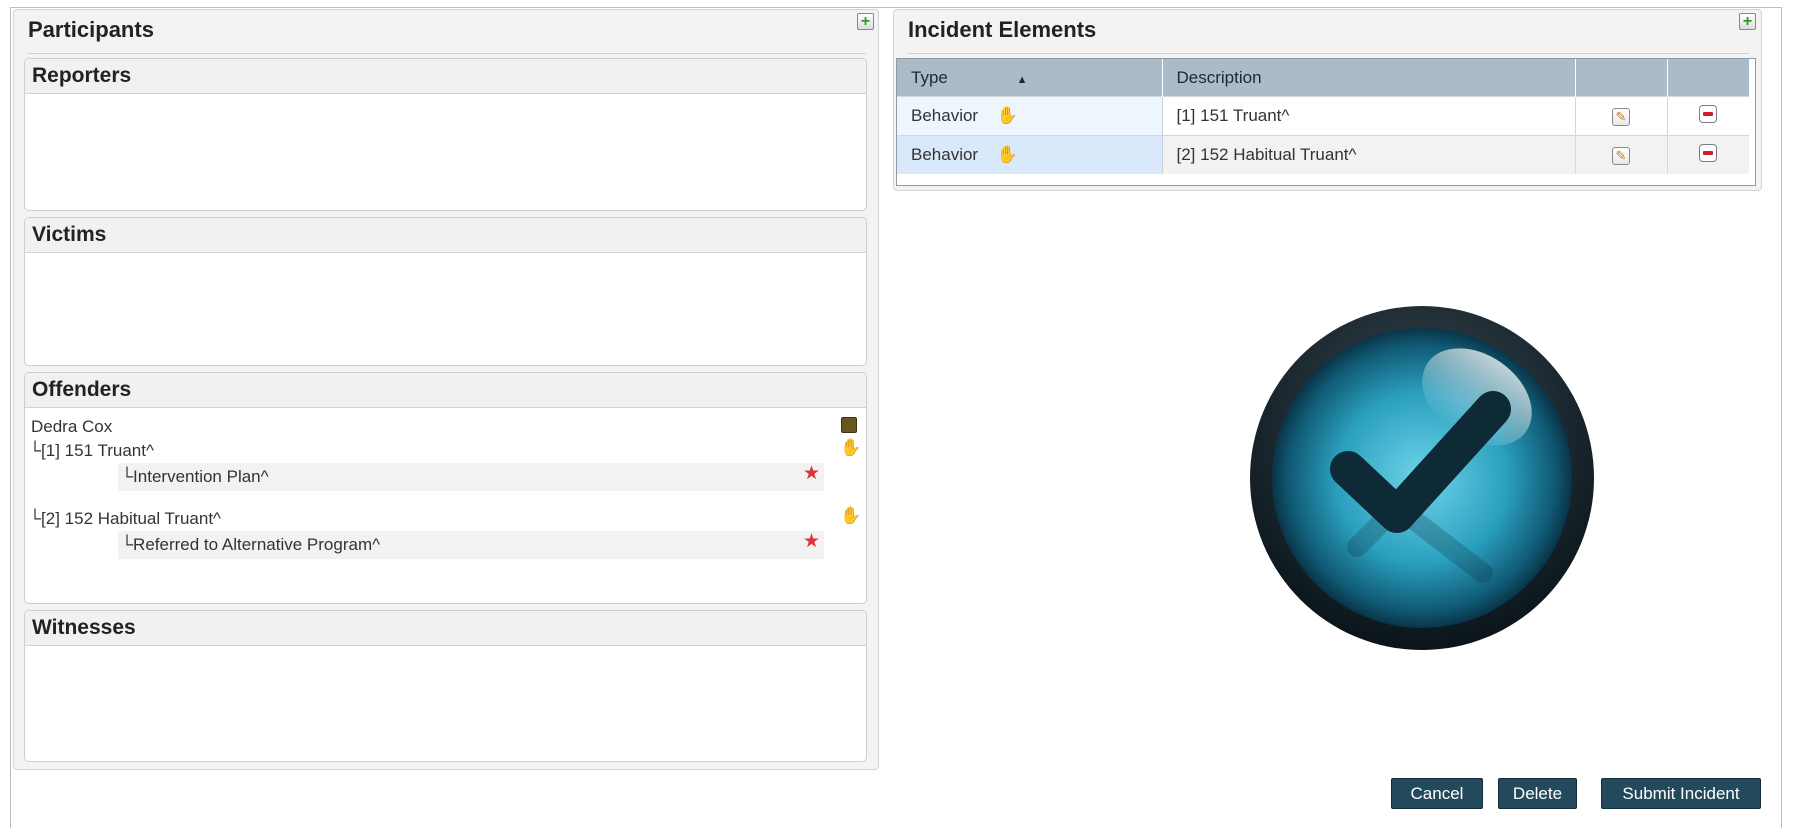 Image resolution: width=1793 pixels, height=828 pixels. What do you see at coordinates (1369, 154) in the screenshot?
I see `description-cell: [2] 152 Habitual Truant^` at bounding box center [1369, 154].